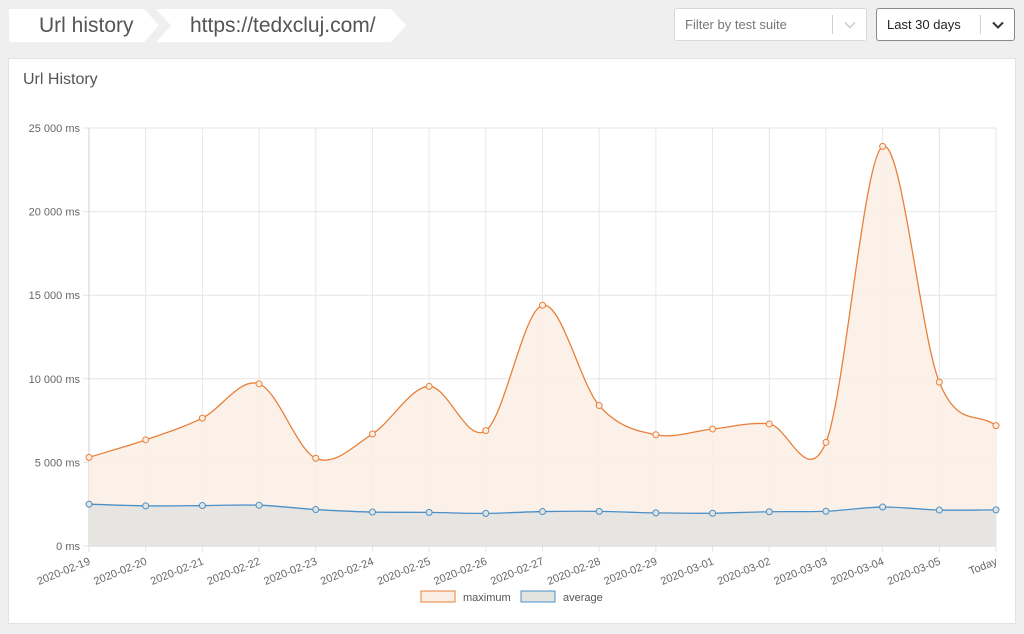 The image size is (1024, 634). What do you see at coordinates (744, 572) in the screenshot?
I see `x-tick-label: 2020-03-02` at bounding box center [744, 572].